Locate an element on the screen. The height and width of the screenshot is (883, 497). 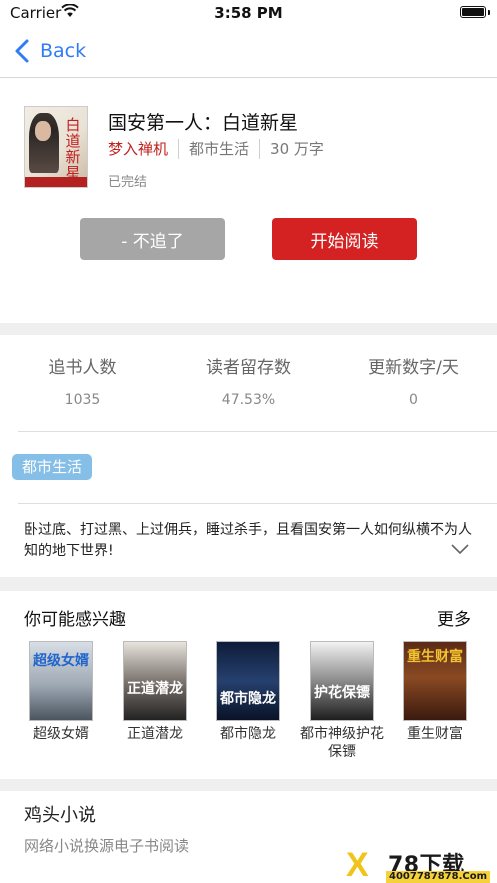
stat-label: 追书人数 is located at coordinates (82, 368).